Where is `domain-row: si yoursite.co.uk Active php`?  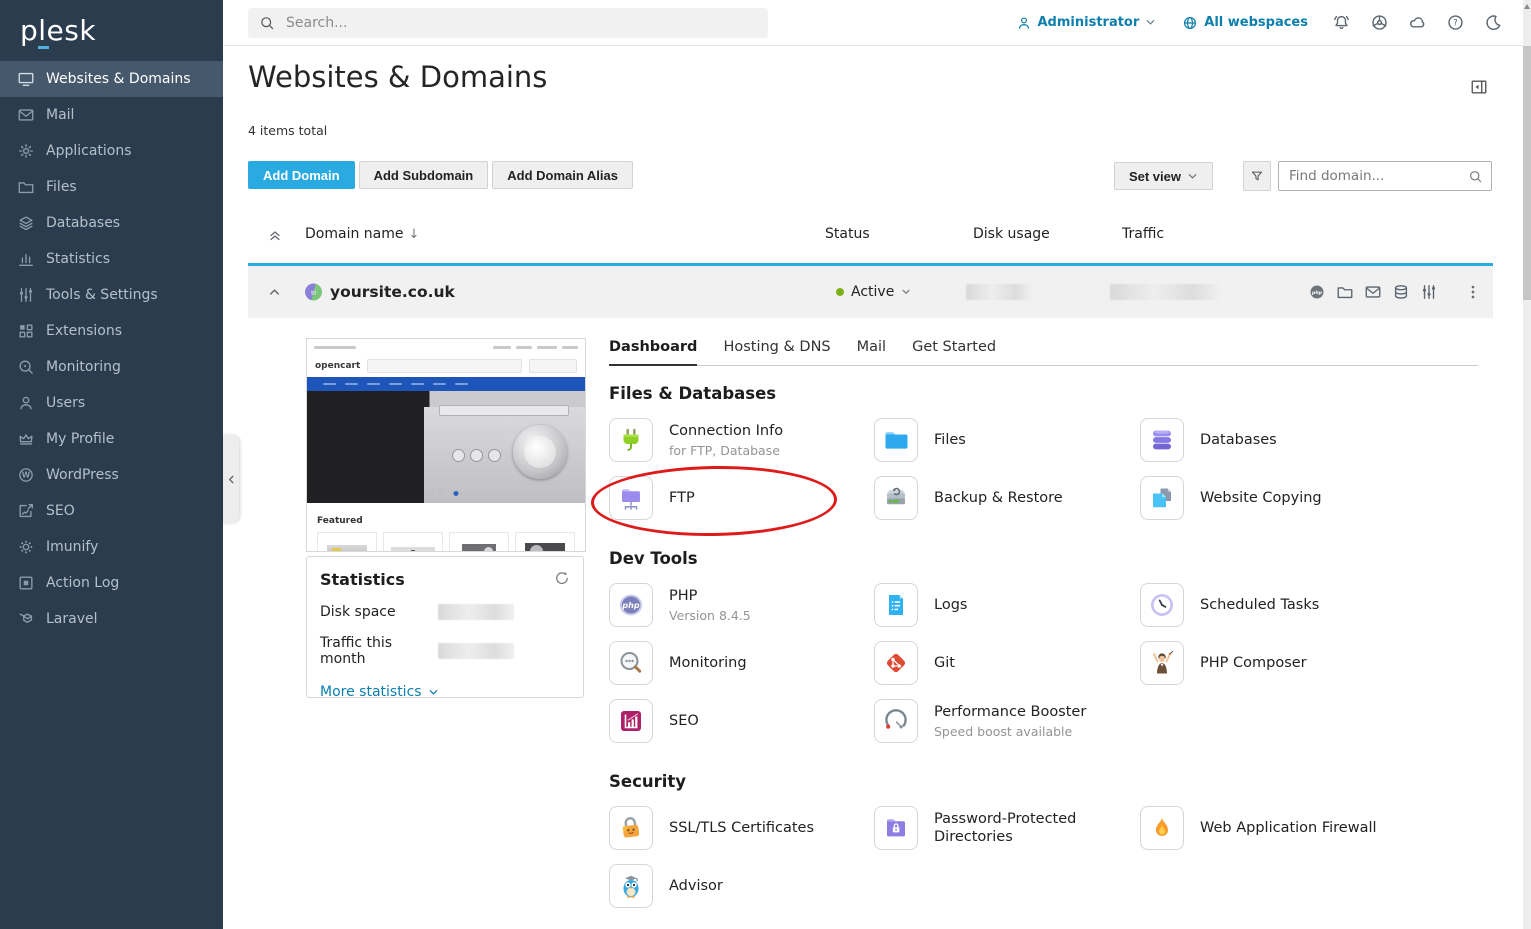 domain-row: si yoursite.co.uk Active php is located at coordinates (870, 290).